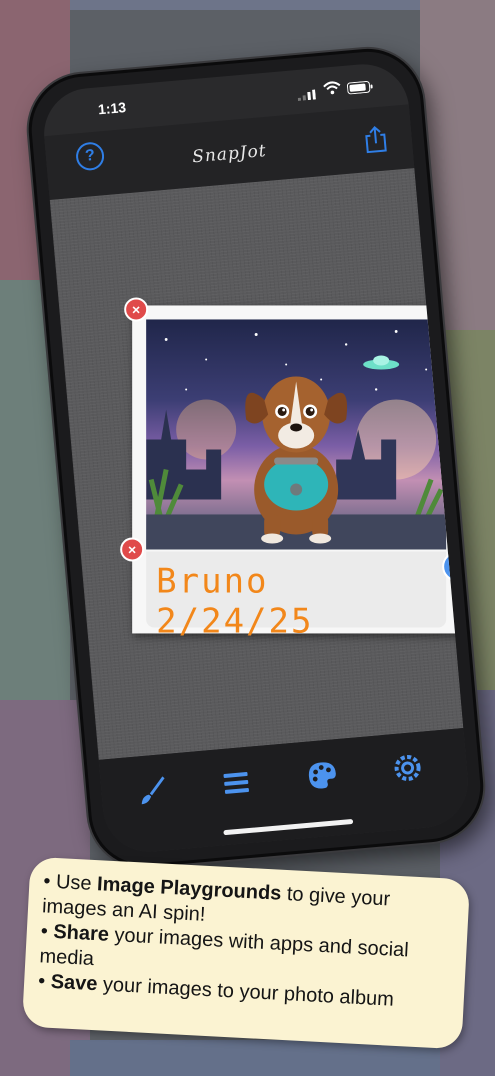  I want to click on tab-draw, so click(152, 790).